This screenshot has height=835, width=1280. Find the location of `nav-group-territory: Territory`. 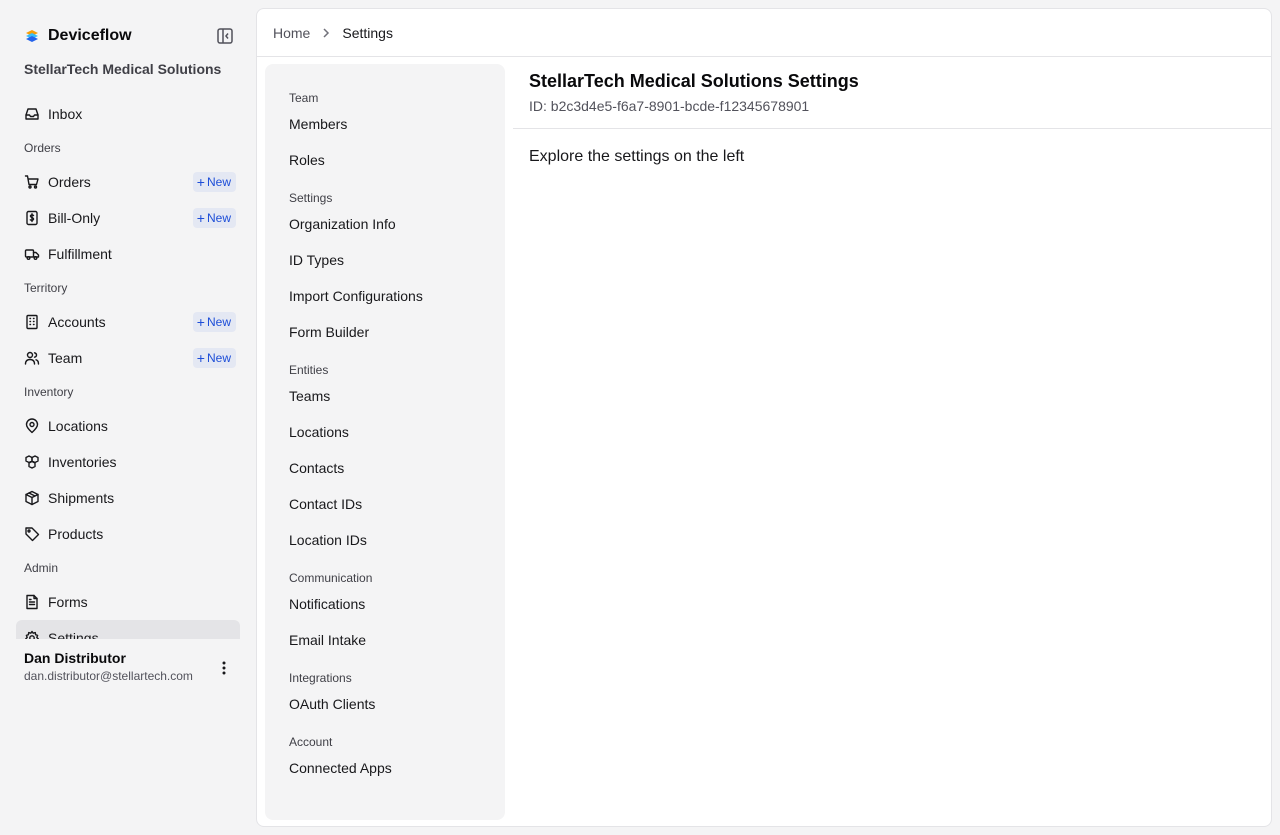

nav-group-territory: Territory is located at coordinates (46, 288).